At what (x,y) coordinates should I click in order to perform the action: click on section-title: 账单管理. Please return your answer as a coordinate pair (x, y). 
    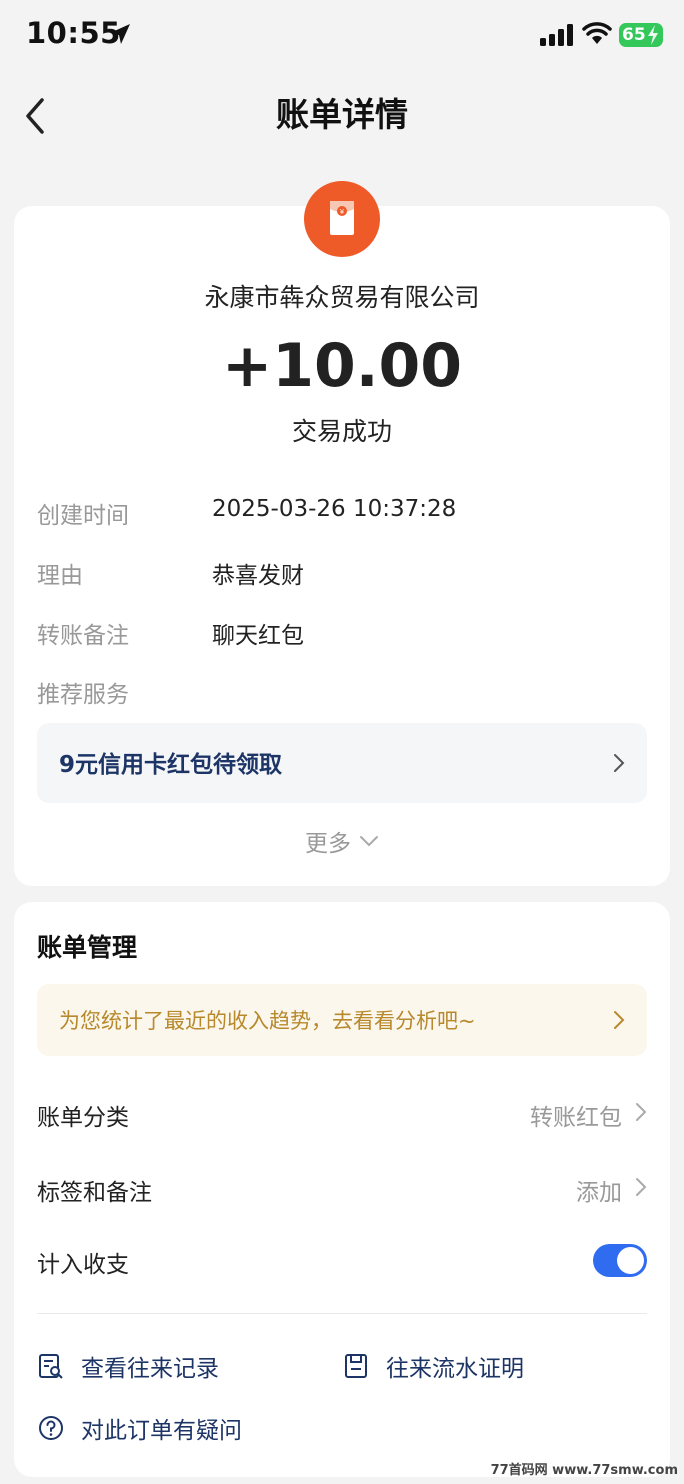
    Looking at the image, I should click on (87, 947).